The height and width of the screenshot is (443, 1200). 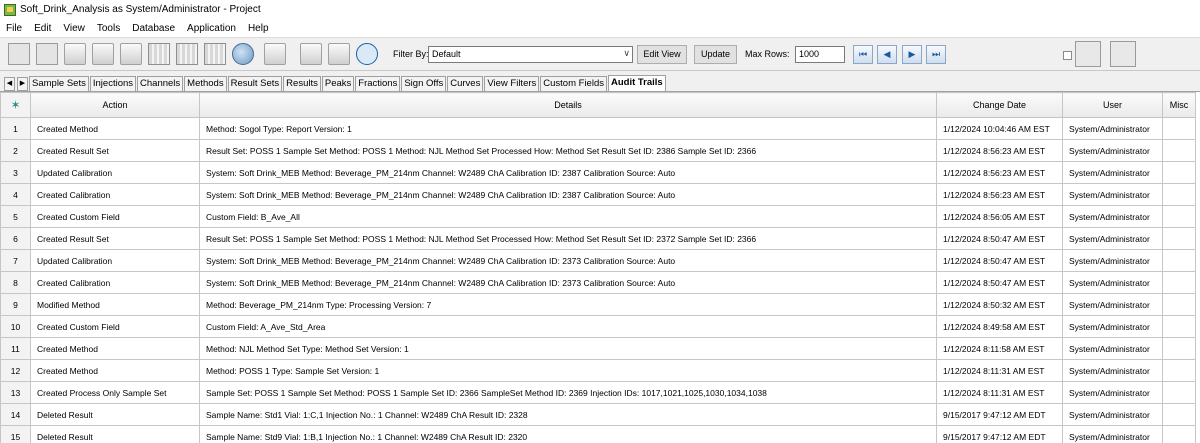 What do you see at coordinates (912, 54) in the screenshot?
I see `next-page-icon: ▶` at bounding box center [912, 54].